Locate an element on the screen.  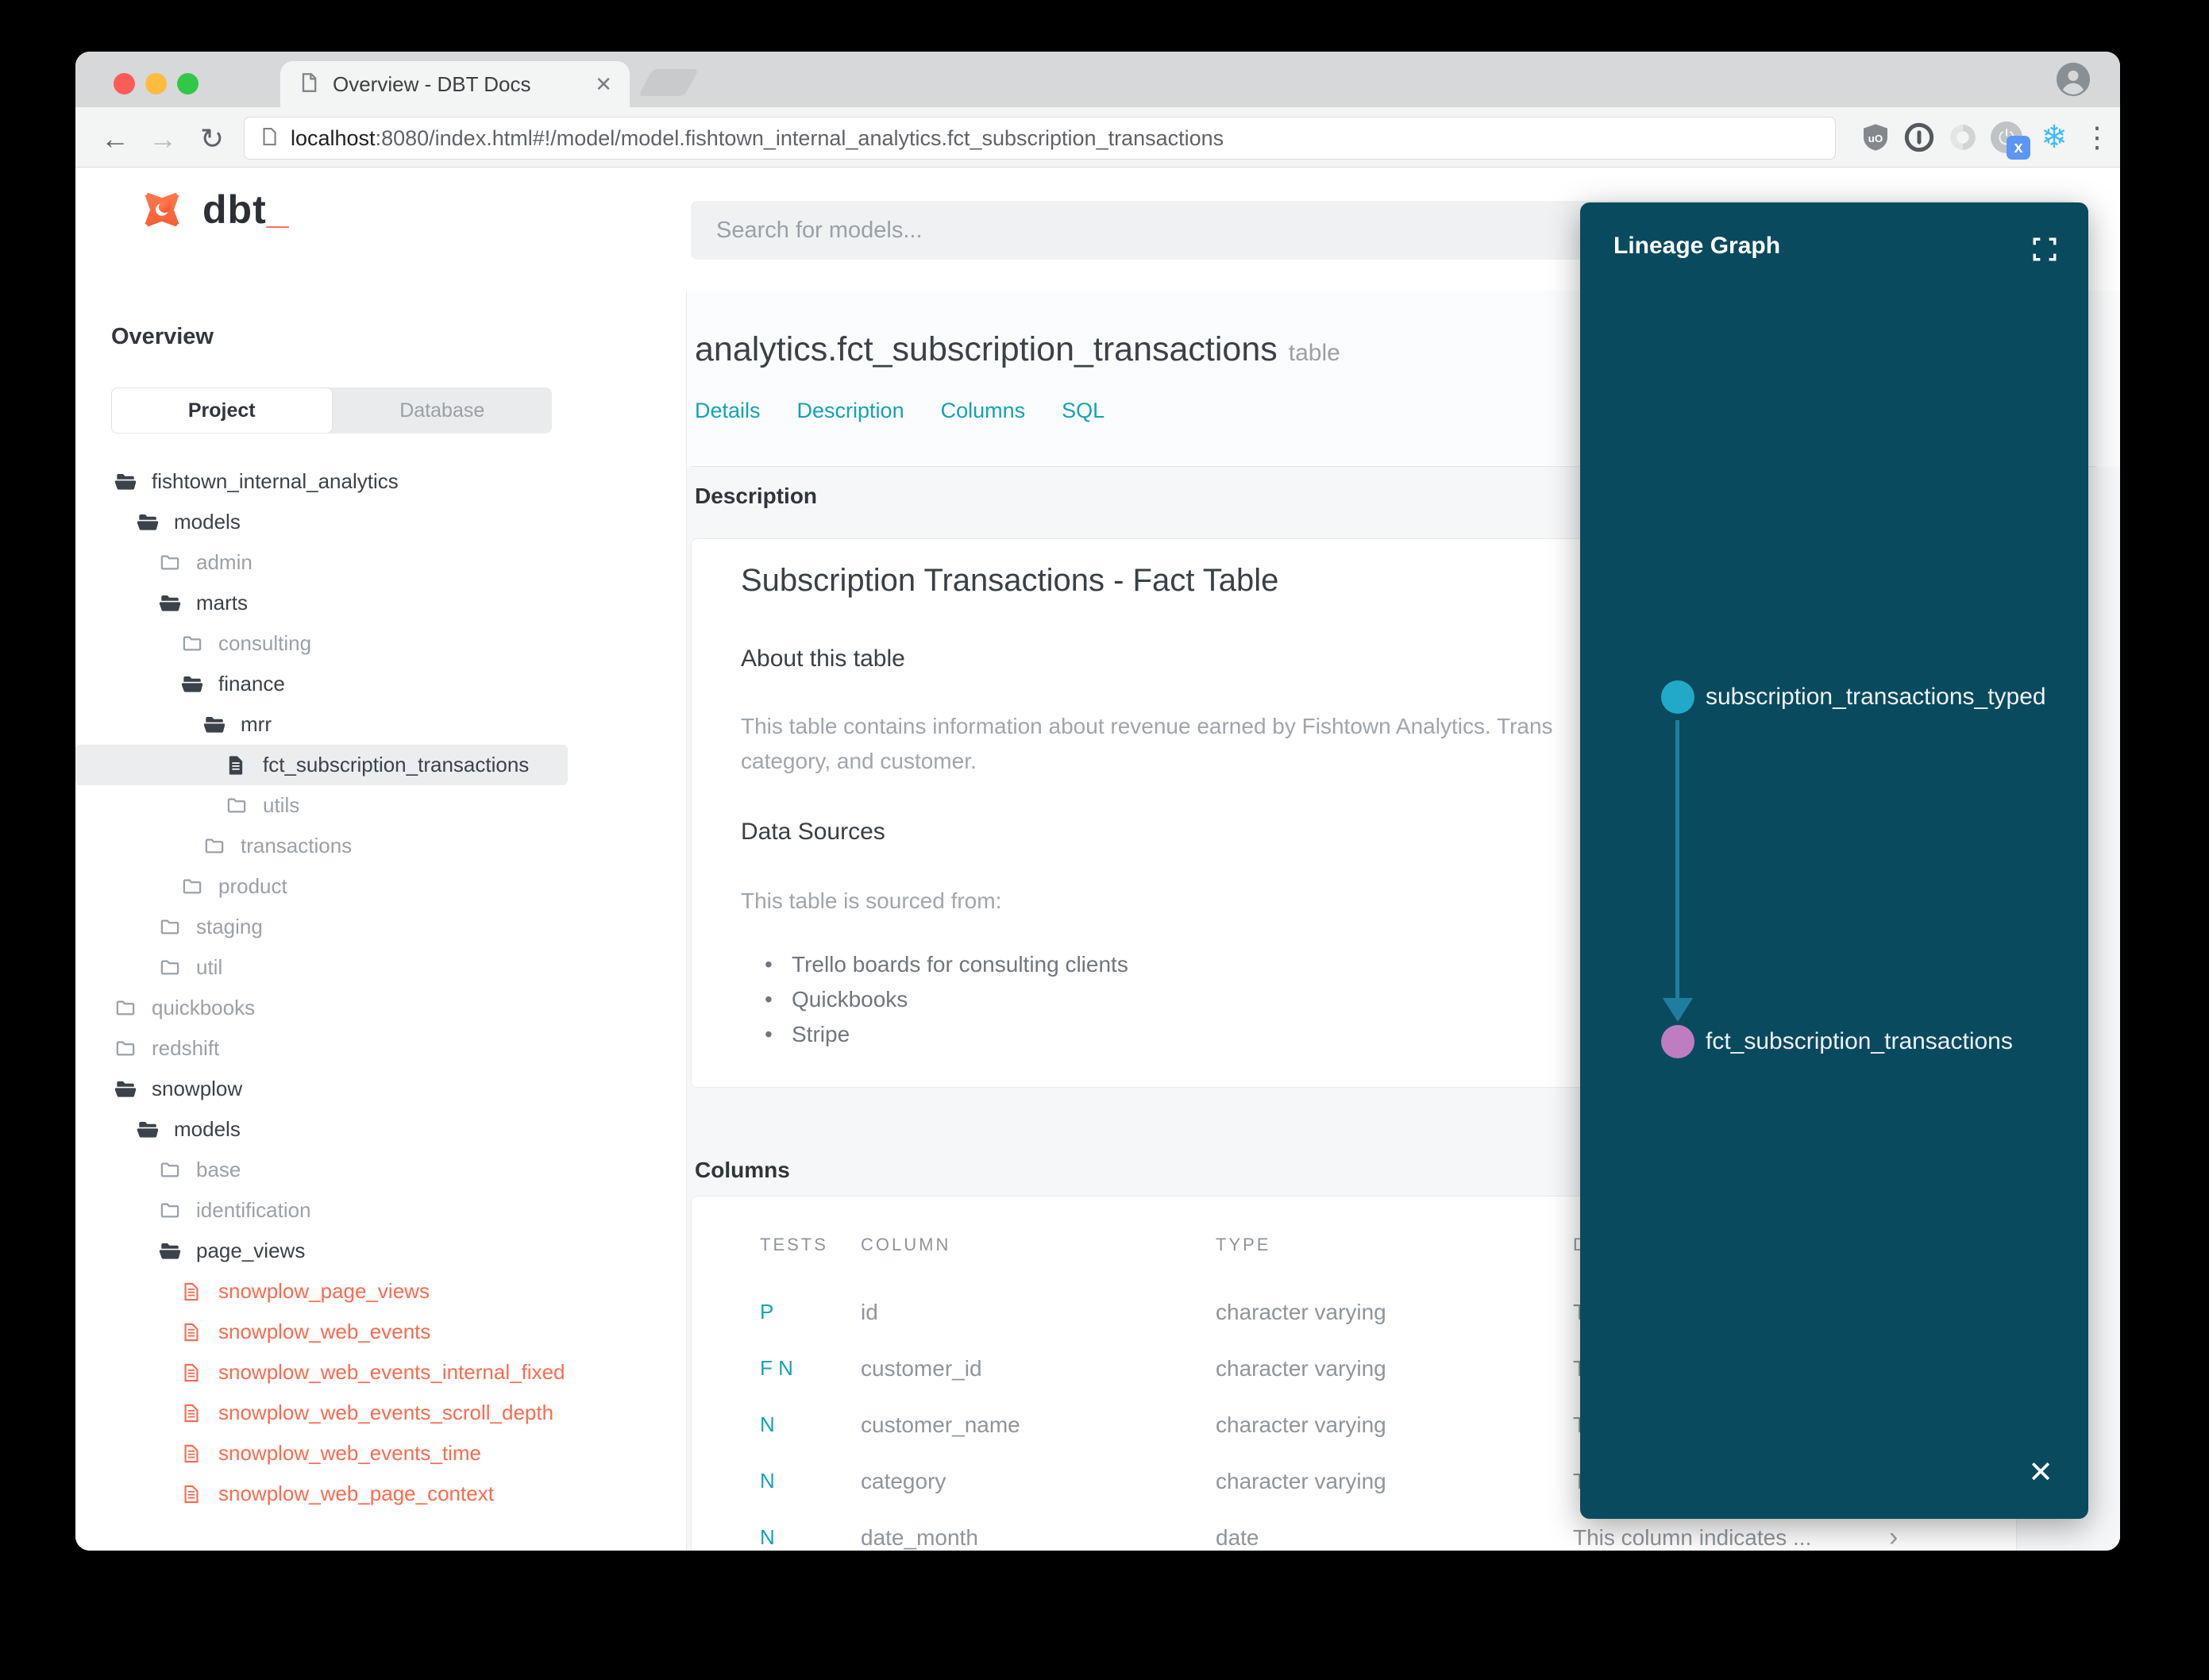
lineage-node: fct_subscription_transactions is located at coordinates (1837, 1041).